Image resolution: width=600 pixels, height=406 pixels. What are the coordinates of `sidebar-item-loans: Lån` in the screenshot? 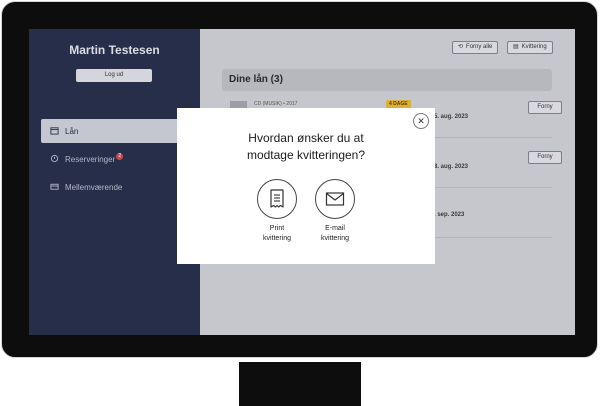 It's located at (116, 131).